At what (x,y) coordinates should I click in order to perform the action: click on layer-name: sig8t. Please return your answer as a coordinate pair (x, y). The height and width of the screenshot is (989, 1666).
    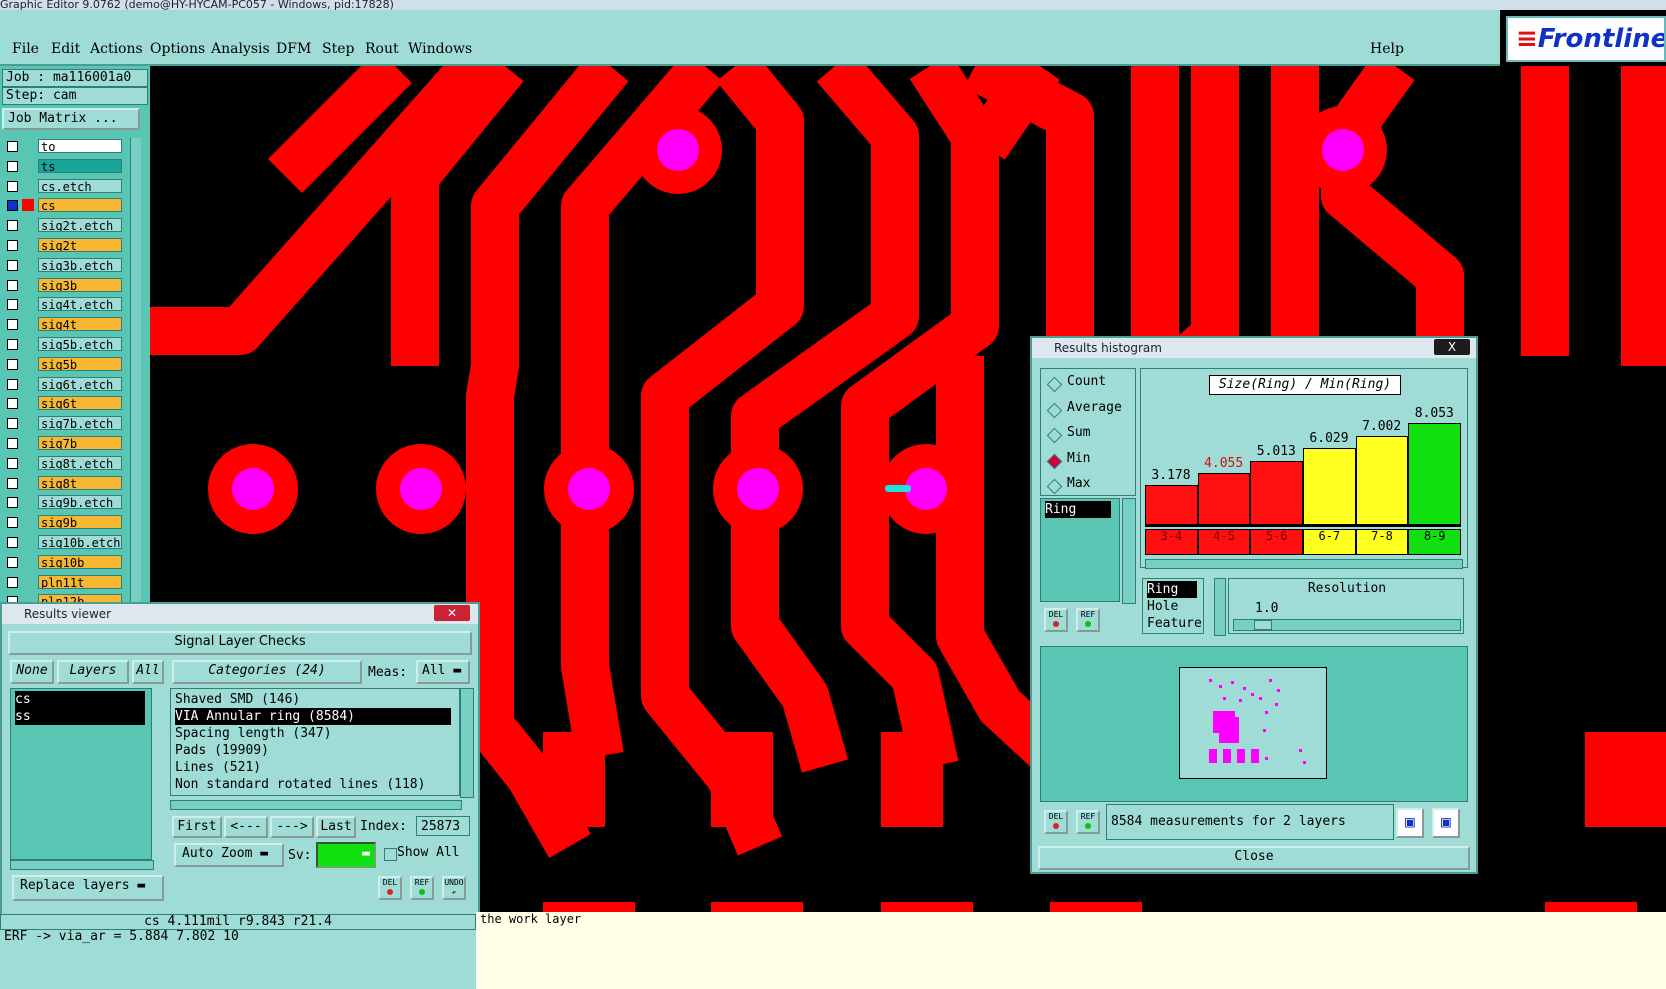
    Looking at the image, I should click on (80, 482).